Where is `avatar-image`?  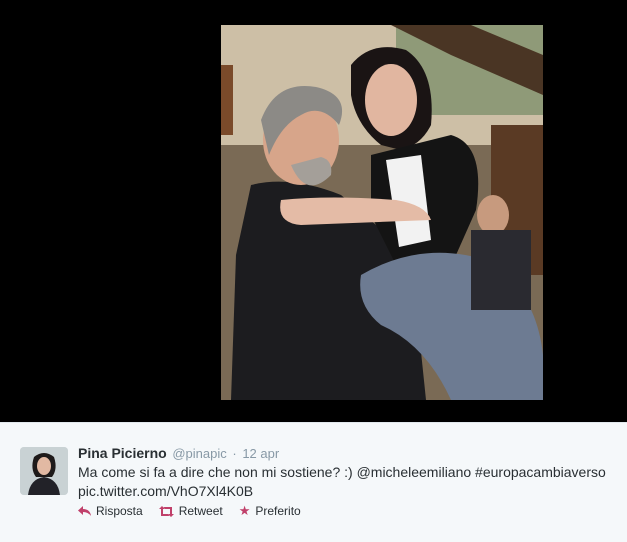
avatar-image is located at coordinates (44, 471).